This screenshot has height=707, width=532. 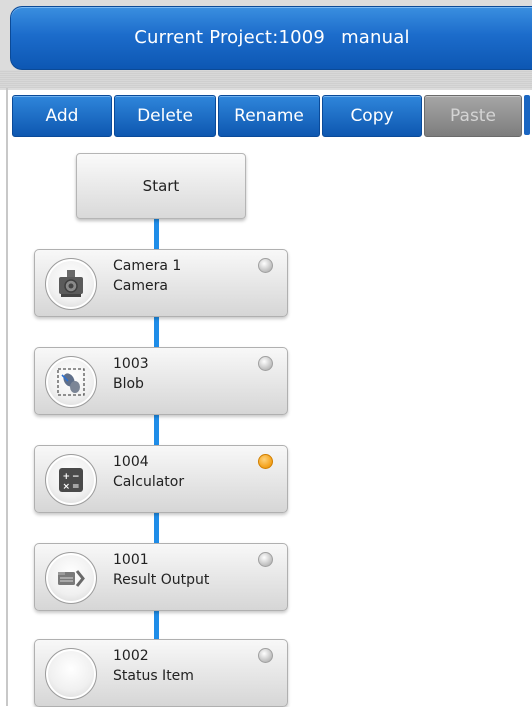 What do you see at coordinates (165, 116) in the screenshot?
I see `delete-button: Delete` at bounding box center [165, 116].